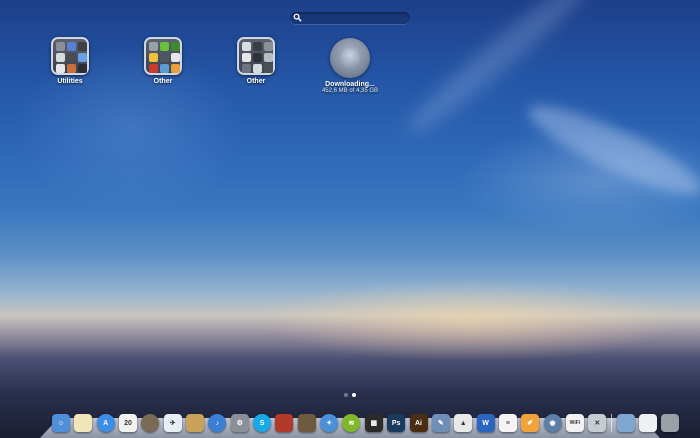 This screenshot has height=438, width=700. I want to click on pages-icon: ✐, so click(530, 423).